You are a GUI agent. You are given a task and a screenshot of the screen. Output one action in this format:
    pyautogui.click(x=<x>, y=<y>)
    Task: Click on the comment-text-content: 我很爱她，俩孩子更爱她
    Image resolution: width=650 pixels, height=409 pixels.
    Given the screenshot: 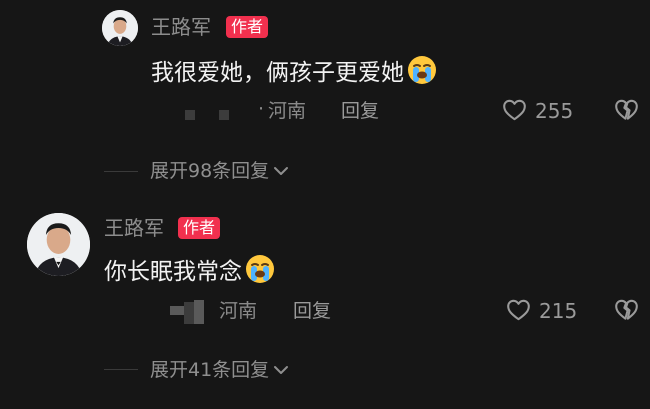 What is the action you would take?
    pyautogui.click(x=277, y=73)
    